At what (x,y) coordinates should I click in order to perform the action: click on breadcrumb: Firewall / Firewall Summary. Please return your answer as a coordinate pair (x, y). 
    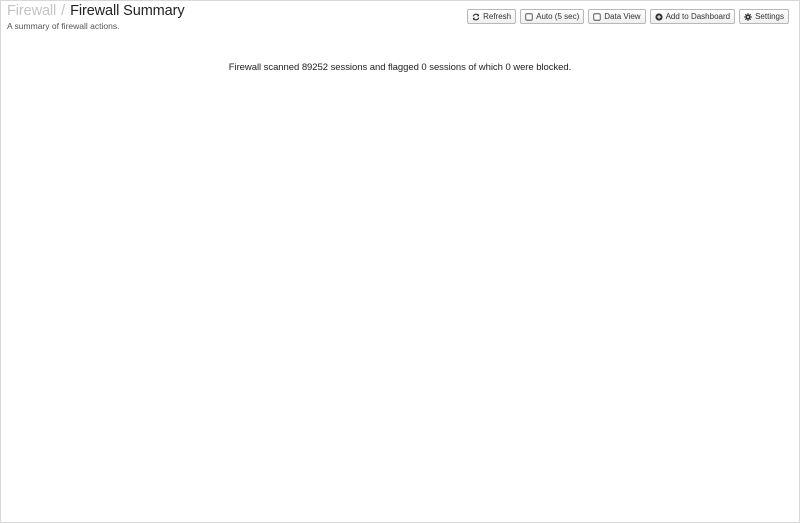
    Looking at the image, I should click on (96, 11).